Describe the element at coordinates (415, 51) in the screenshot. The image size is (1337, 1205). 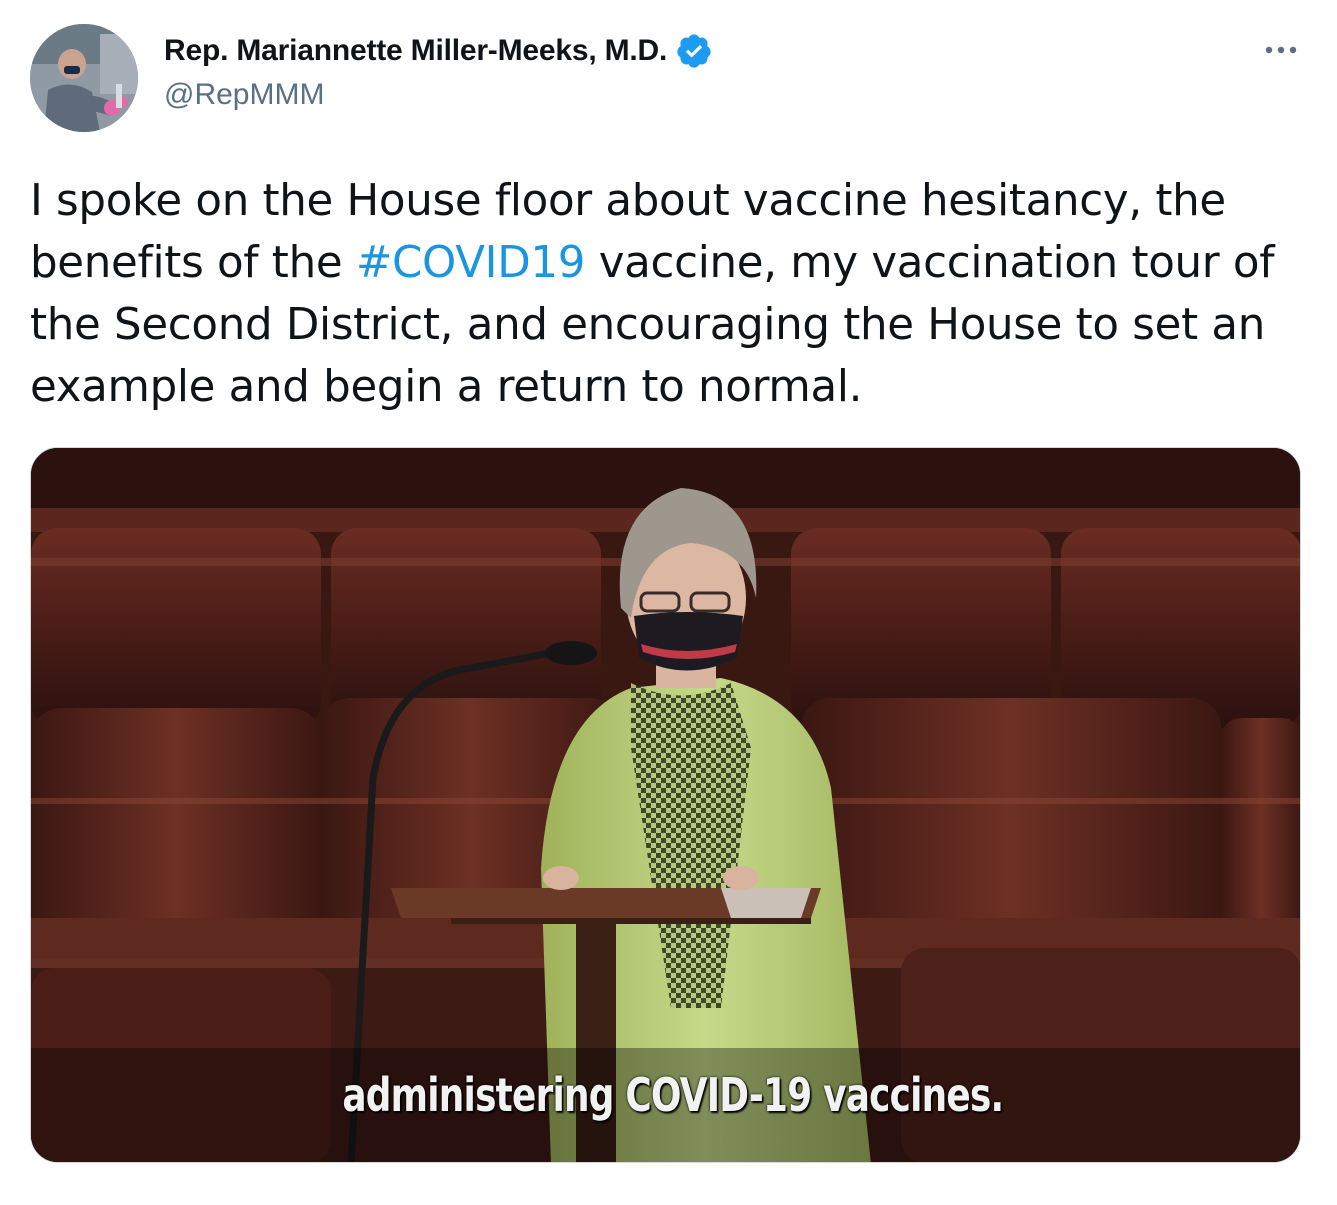
I see `author-display-name: Rep. Mariannette Miller-Meeks, M.D.` at that location.